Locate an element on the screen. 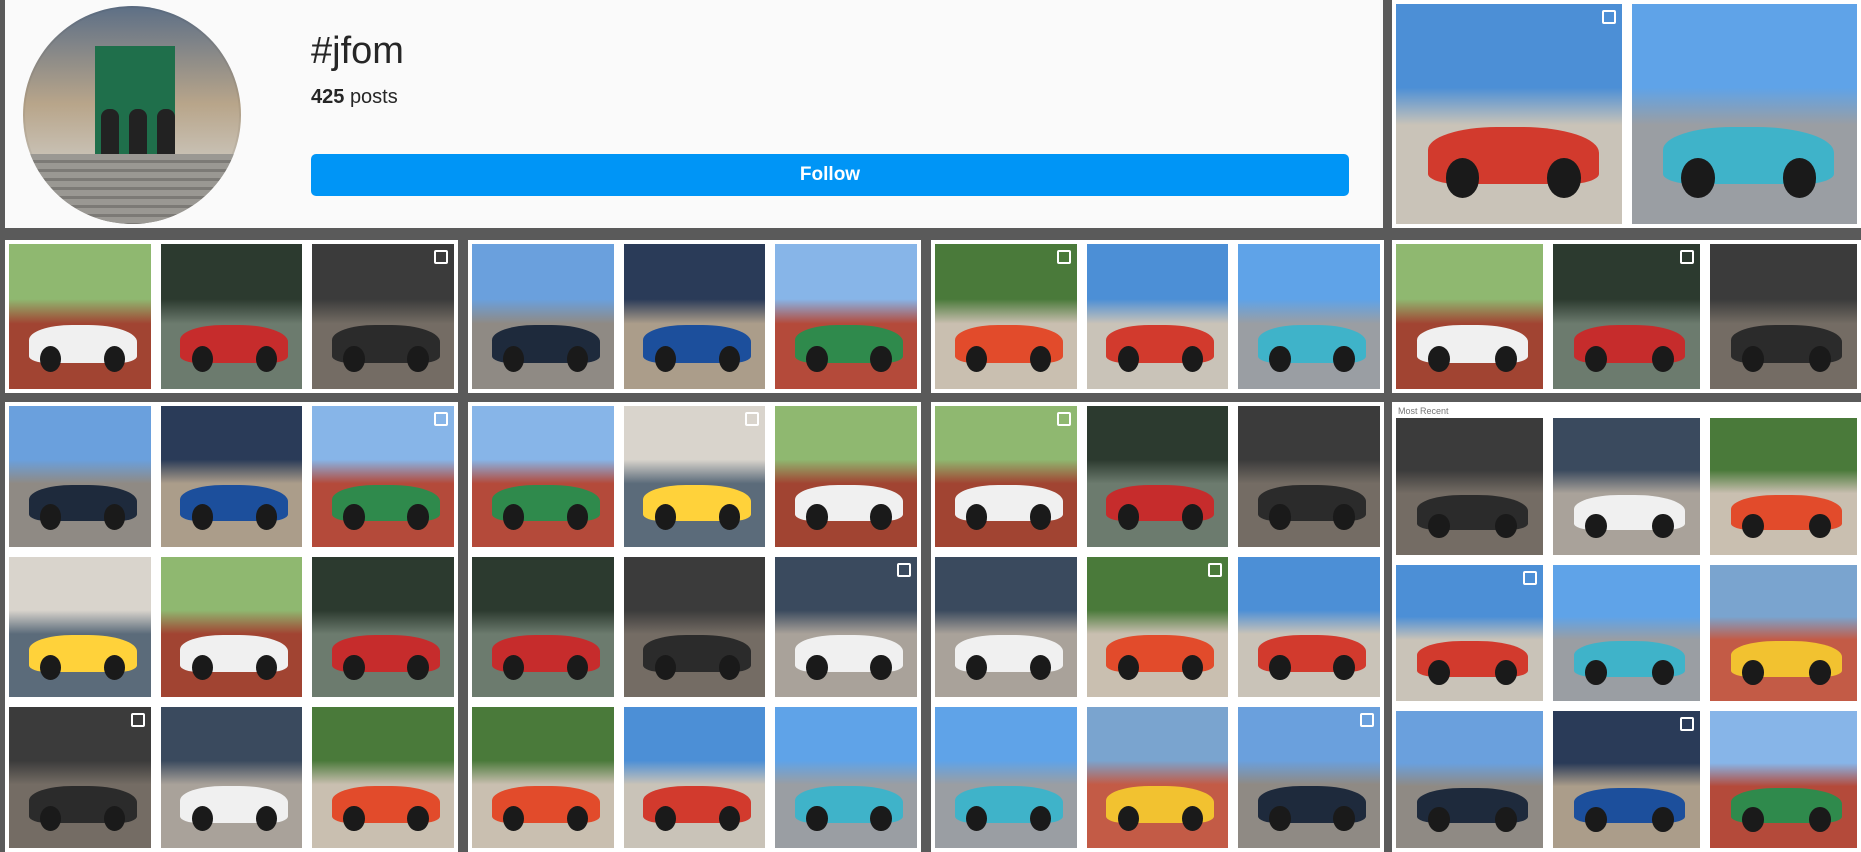 The height and width of the screenshot is (852, 1861). section-label: Most Recent is located at coordinates (1423, 411).